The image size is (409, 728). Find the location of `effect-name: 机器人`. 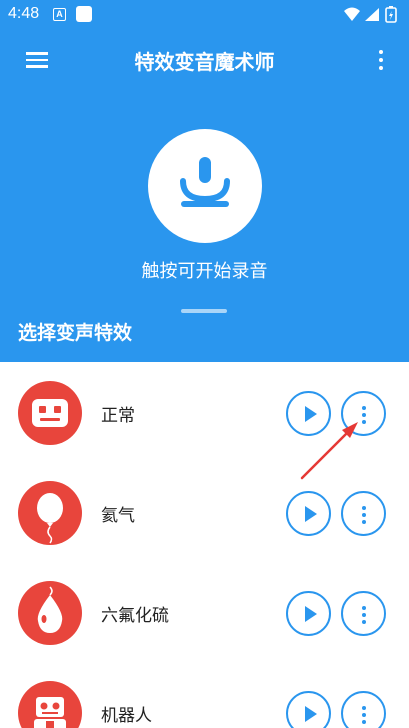

effect-name: 机器人 is located at coordinates (126, 716).